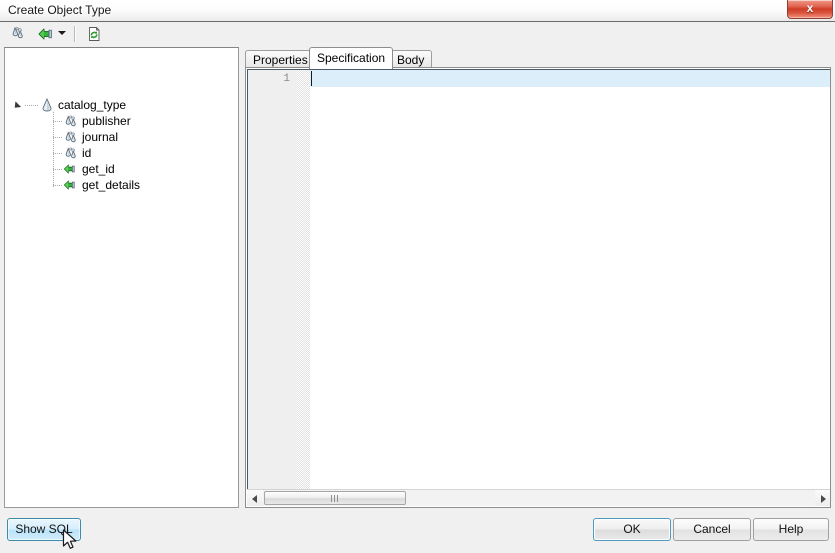 This screenshot has width=835, height=553. I want to click on tree-row-publisher: publisher, so click(121, 121).